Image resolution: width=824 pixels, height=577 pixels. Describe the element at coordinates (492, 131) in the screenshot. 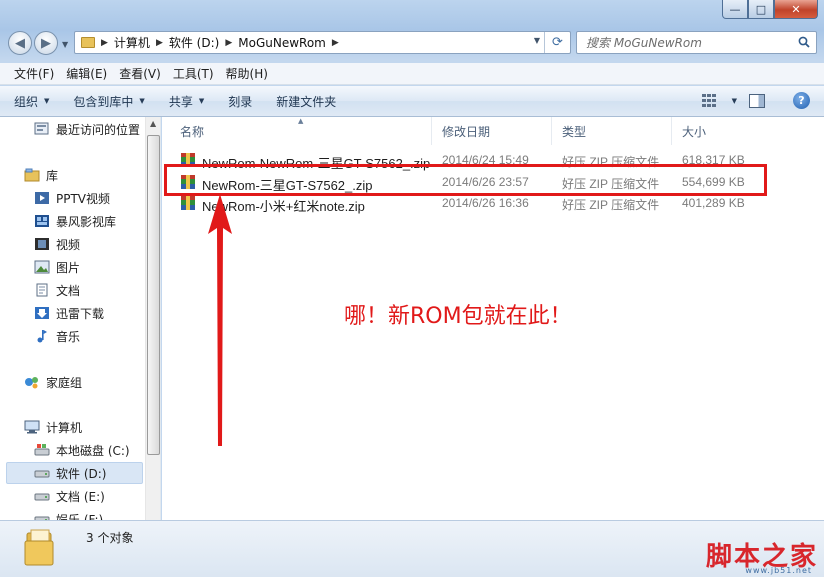

I see `column-modified: 修改日期` at that location.